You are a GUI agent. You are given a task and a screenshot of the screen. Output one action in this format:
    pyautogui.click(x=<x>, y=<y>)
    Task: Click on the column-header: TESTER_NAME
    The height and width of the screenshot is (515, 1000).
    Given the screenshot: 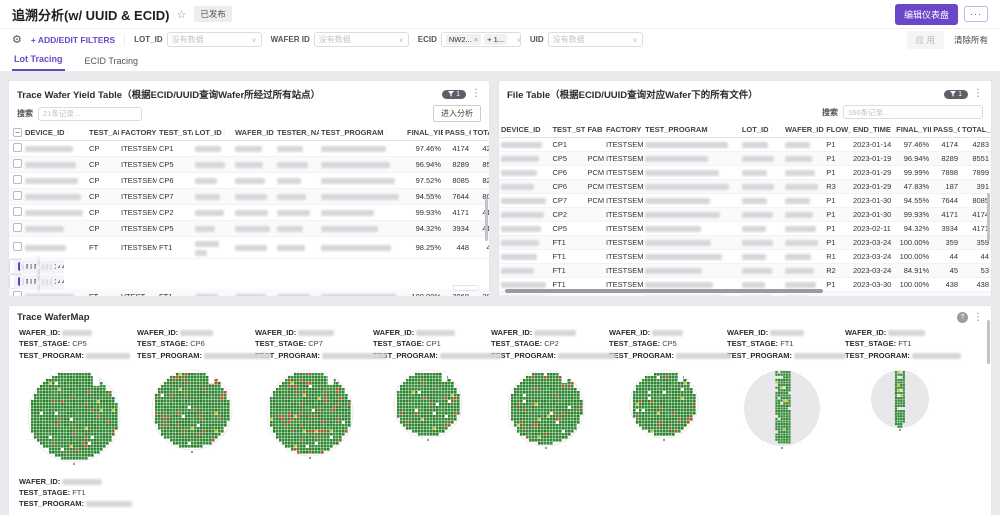 What is the action you would take?
    pyautogui.click(x=297, y=133)
    